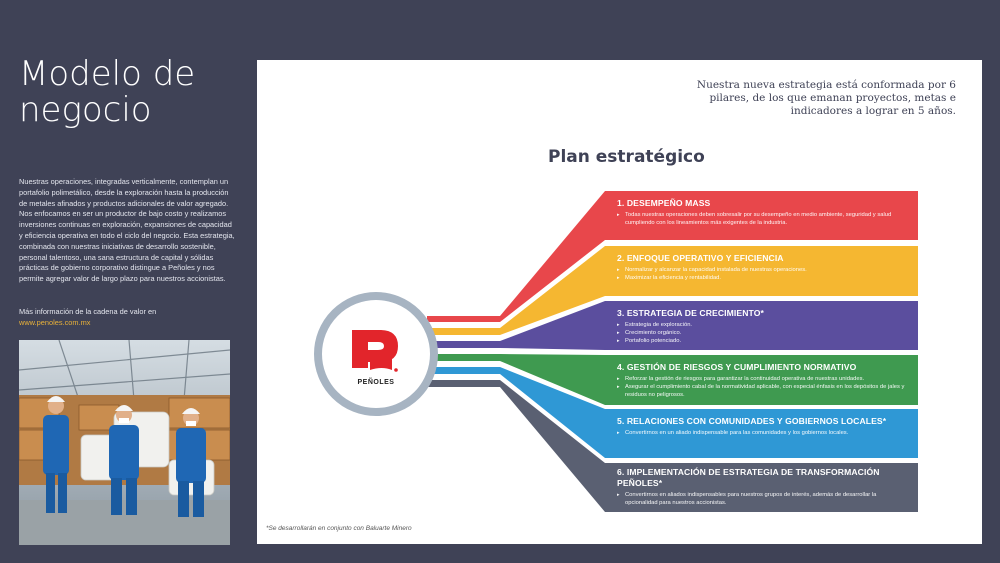 Image resolution: width=1000 pixels, height=563 pixels. I want to click on penoles-logo: PEÑOLES, so click(376, 354).